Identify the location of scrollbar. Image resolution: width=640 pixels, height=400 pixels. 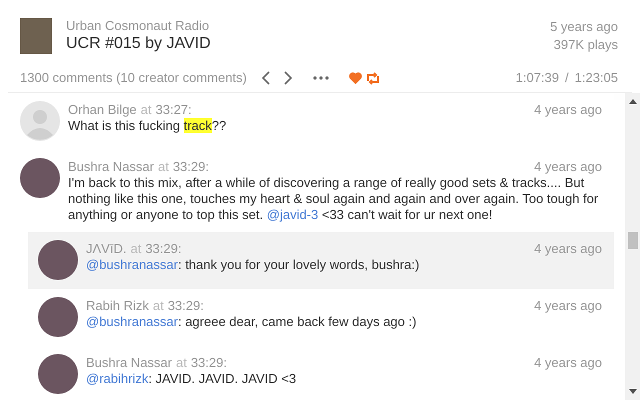
(632, 246).